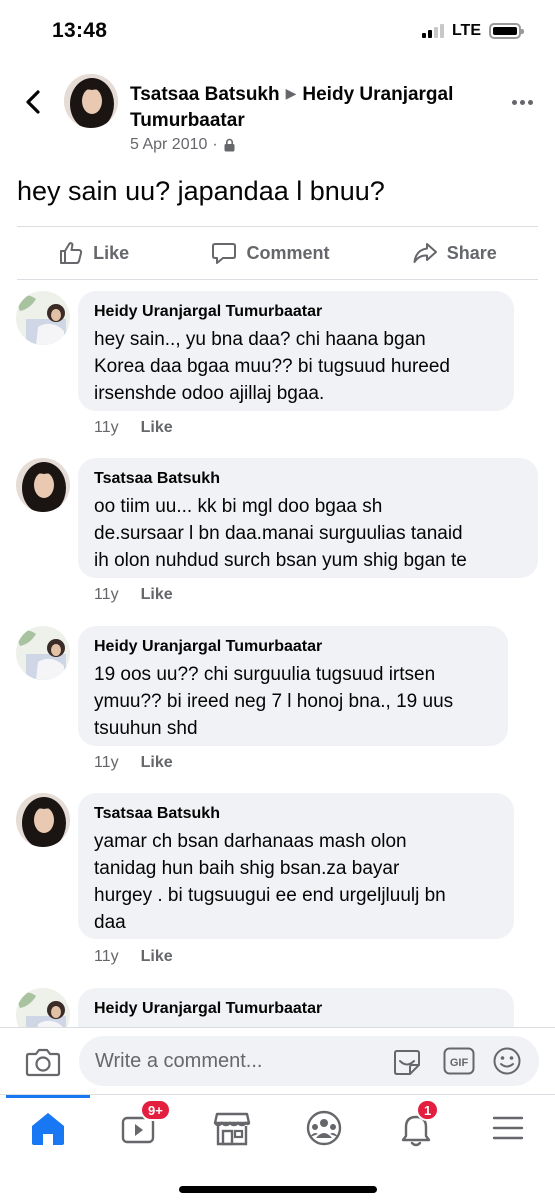 This screenshot has width=555, height=1200. I want to click on watch-tab: 9+, so click(144, 1123).